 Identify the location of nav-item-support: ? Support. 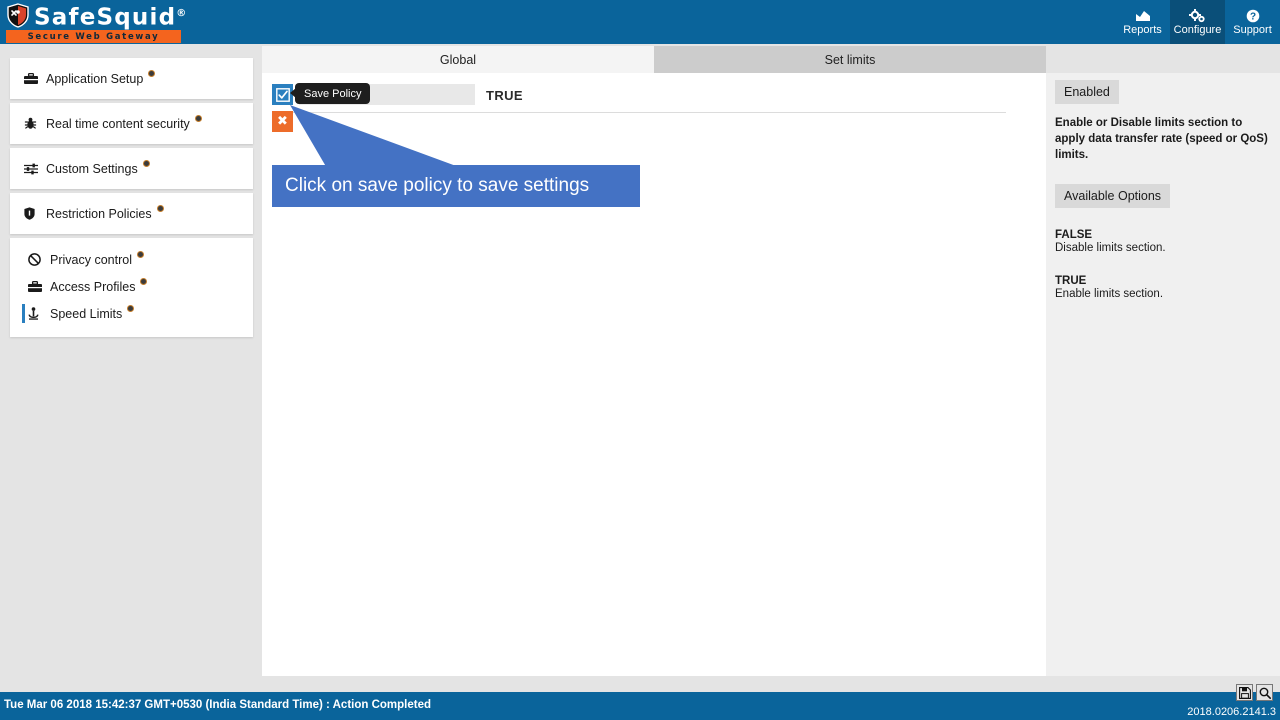
(1252, 22).